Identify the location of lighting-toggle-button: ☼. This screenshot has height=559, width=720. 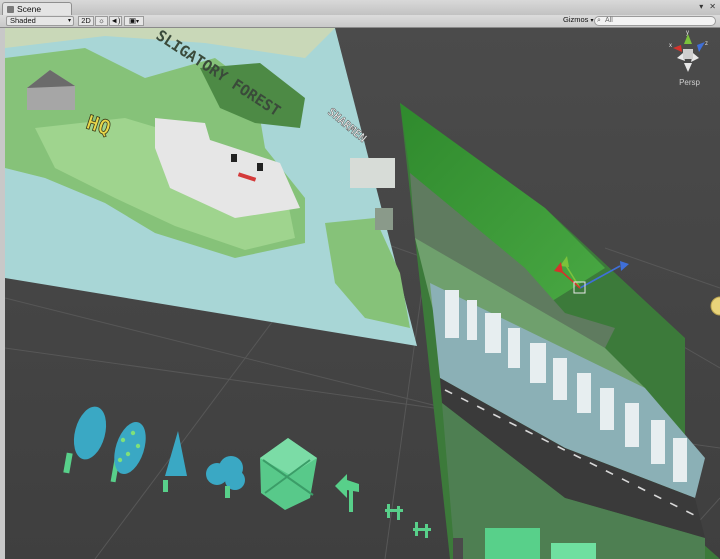
(101, 21).